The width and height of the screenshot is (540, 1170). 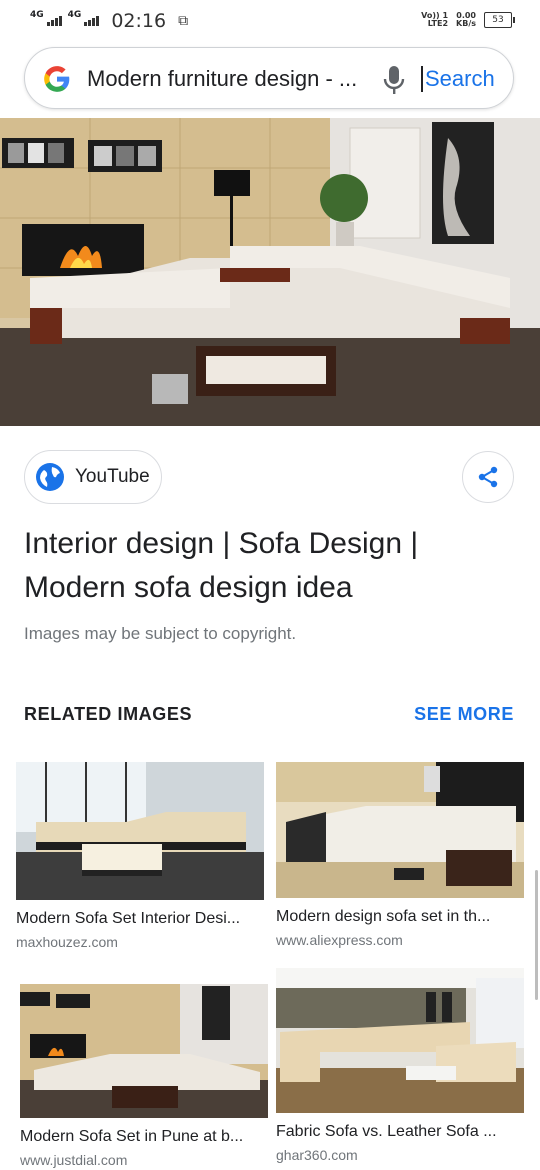 What do you see at coordinates (57, 79) in the screenshot?
I see `google-g-icon` at bounding box center [57, 79].